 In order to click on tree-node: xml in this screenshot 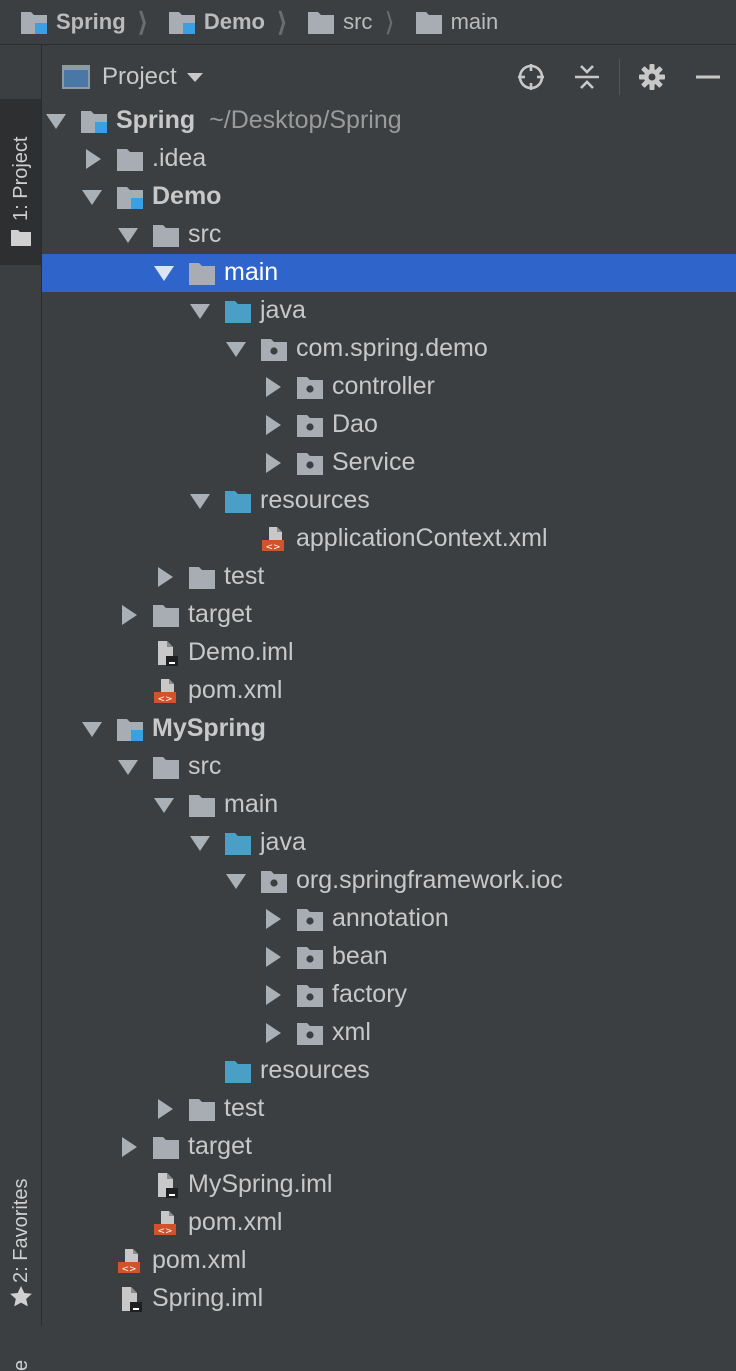, I will do `click(389, 1033)`.